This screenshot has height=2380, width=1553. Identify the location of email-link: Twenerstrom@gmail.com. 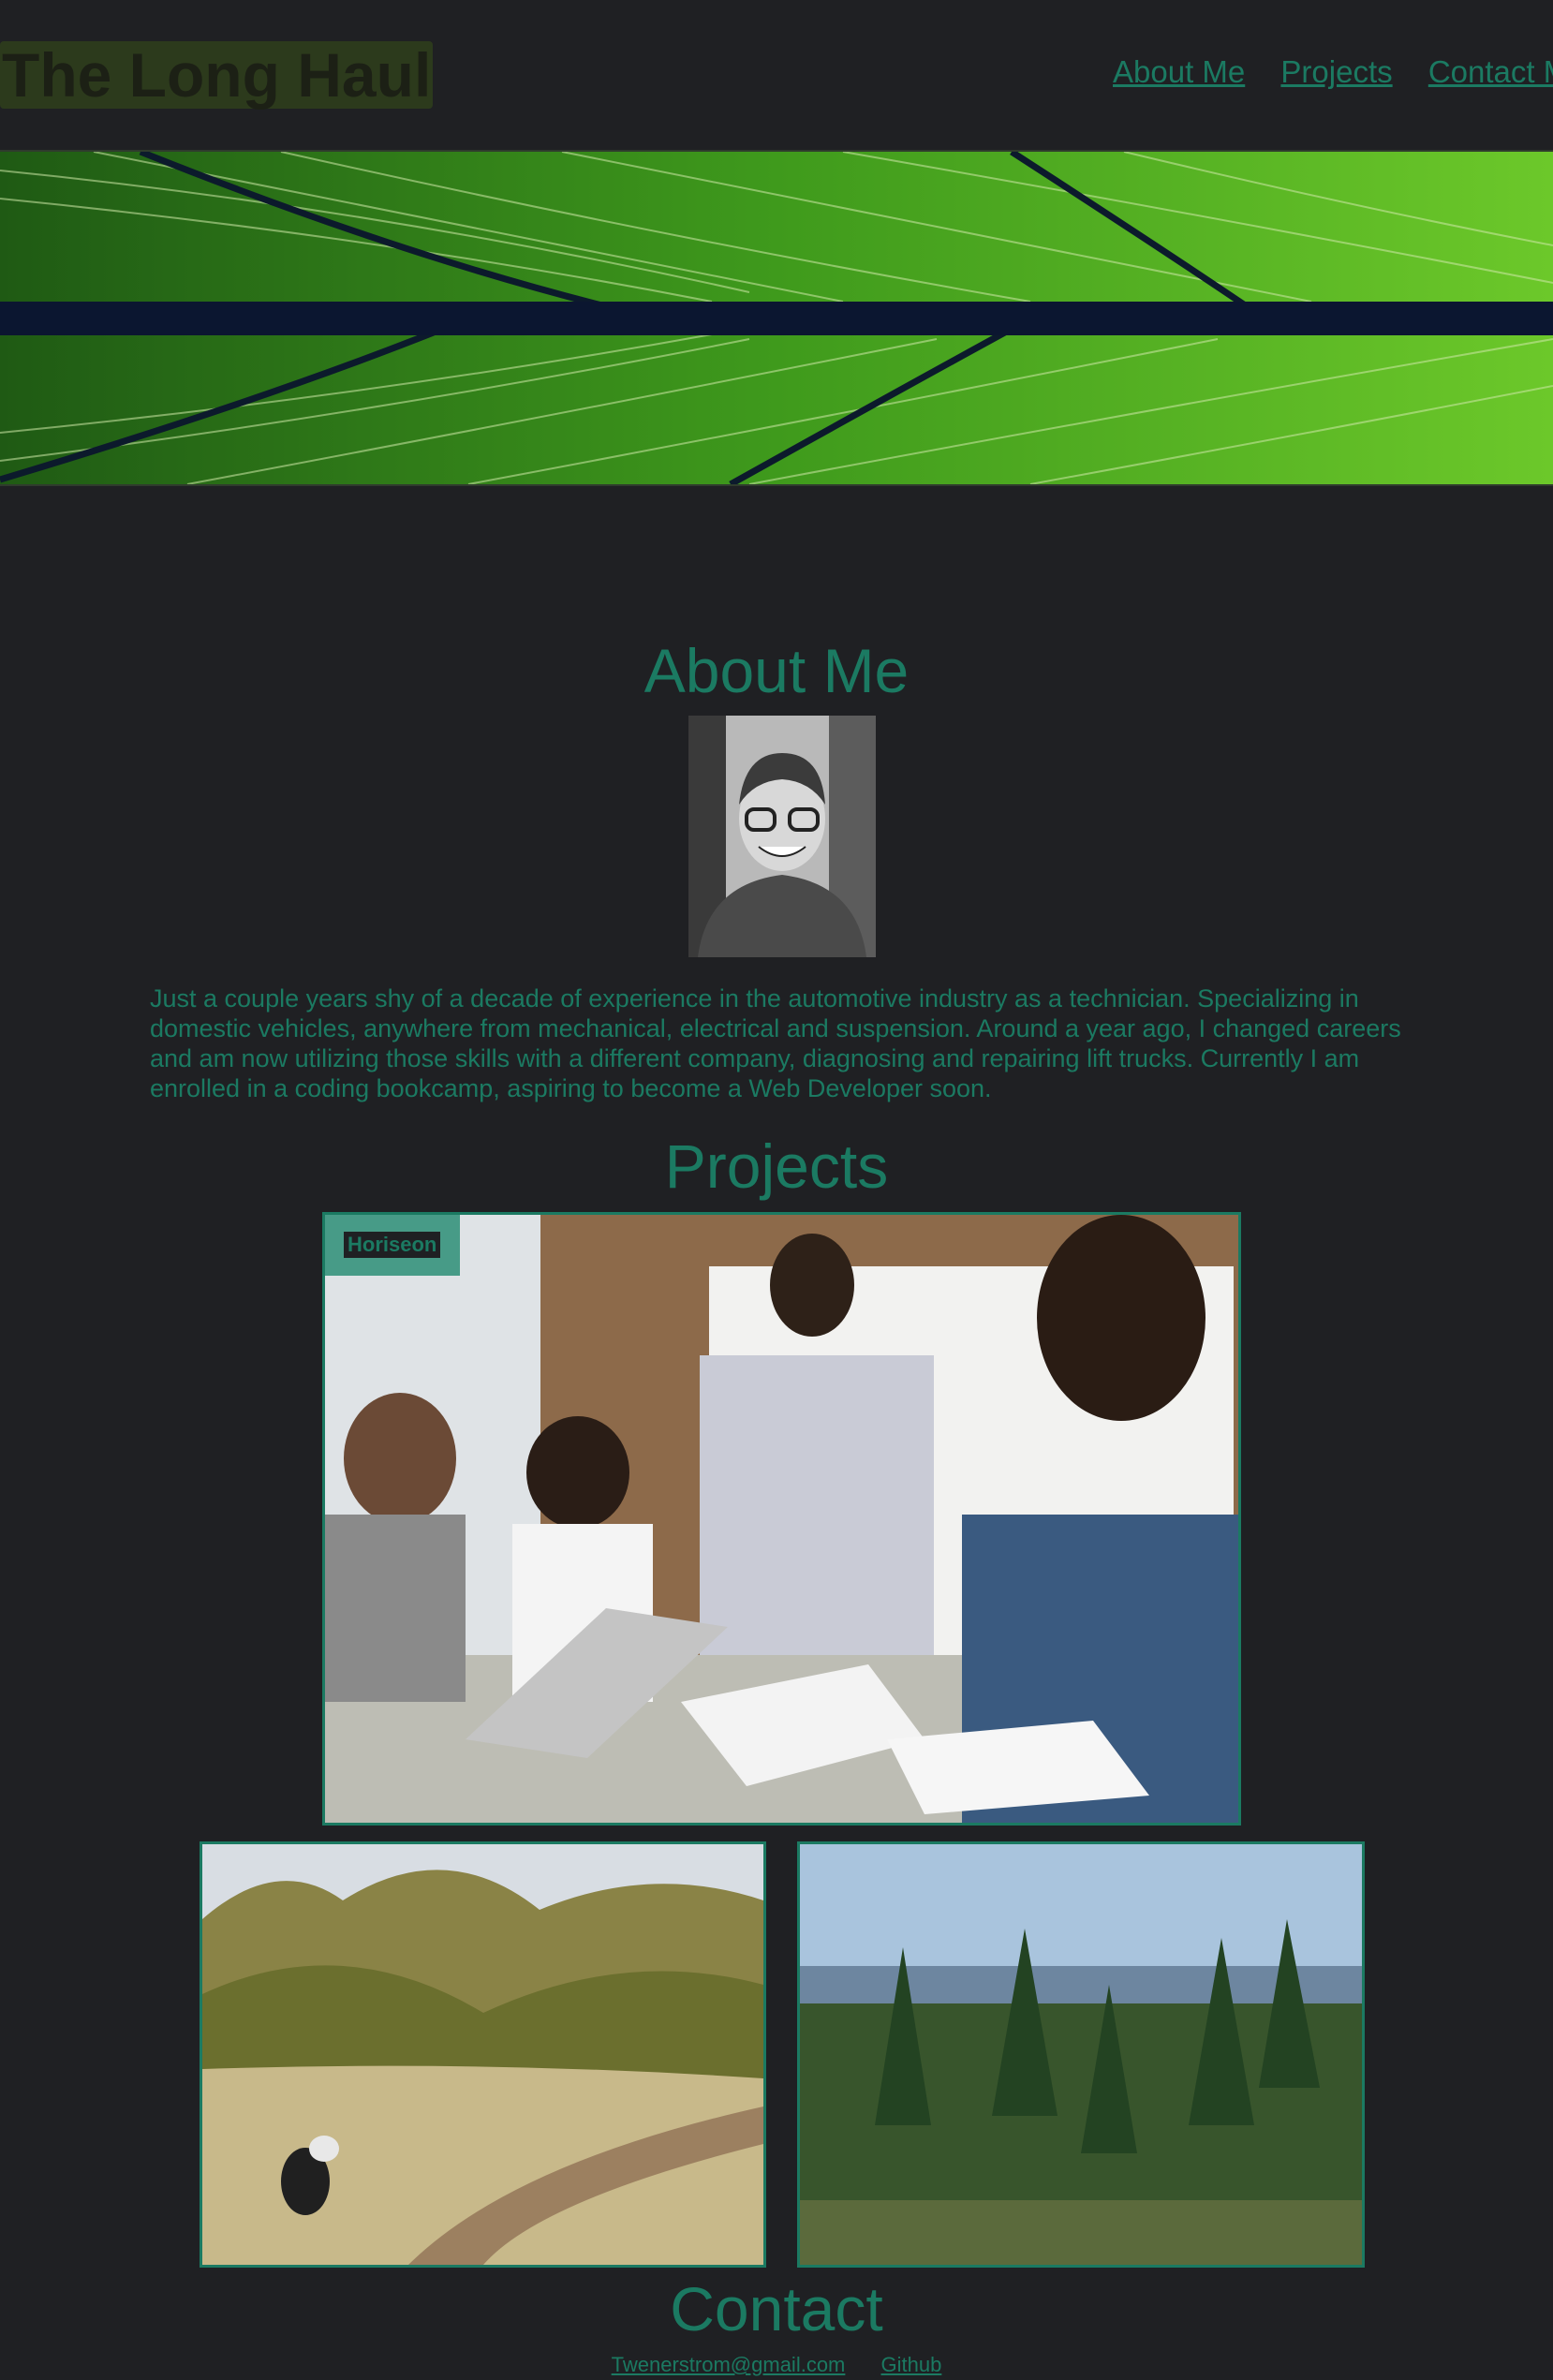
(729, 2364).